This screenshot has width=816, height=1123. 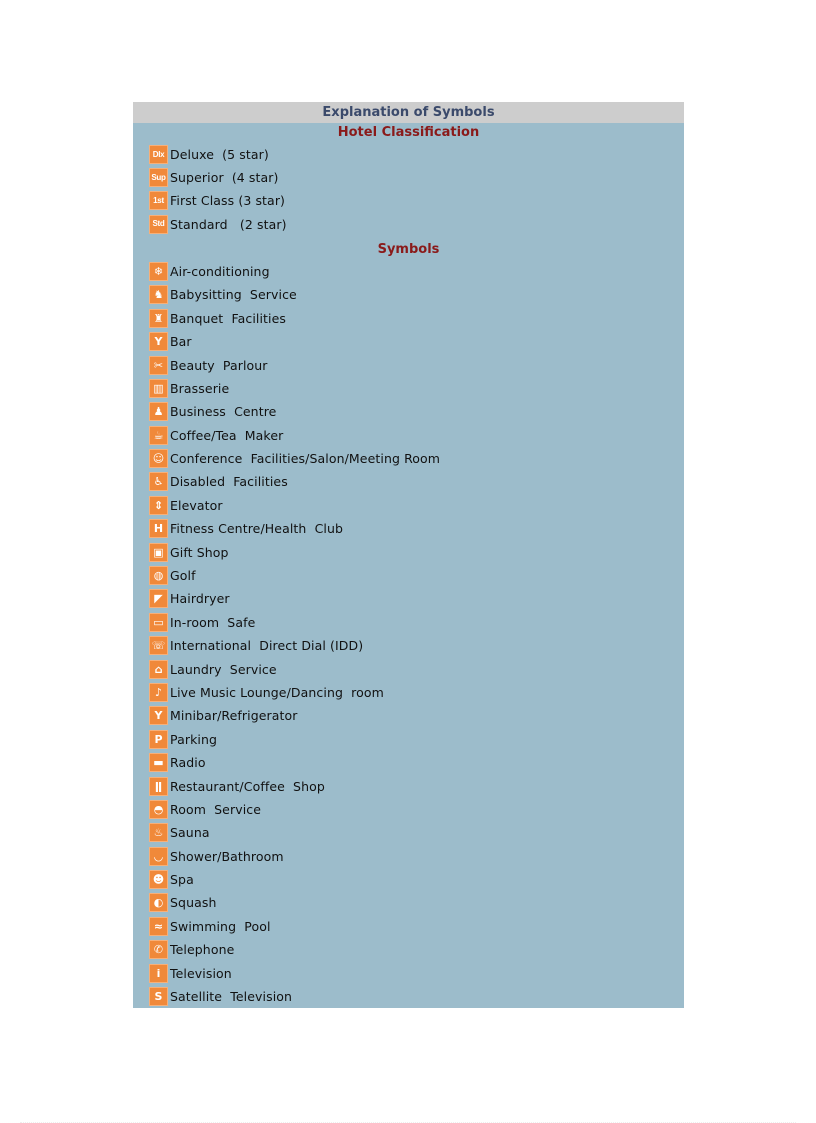 I want to click on list-item: ♪ Live Music Lounge/Dancing room, so click(x=416, y=692).